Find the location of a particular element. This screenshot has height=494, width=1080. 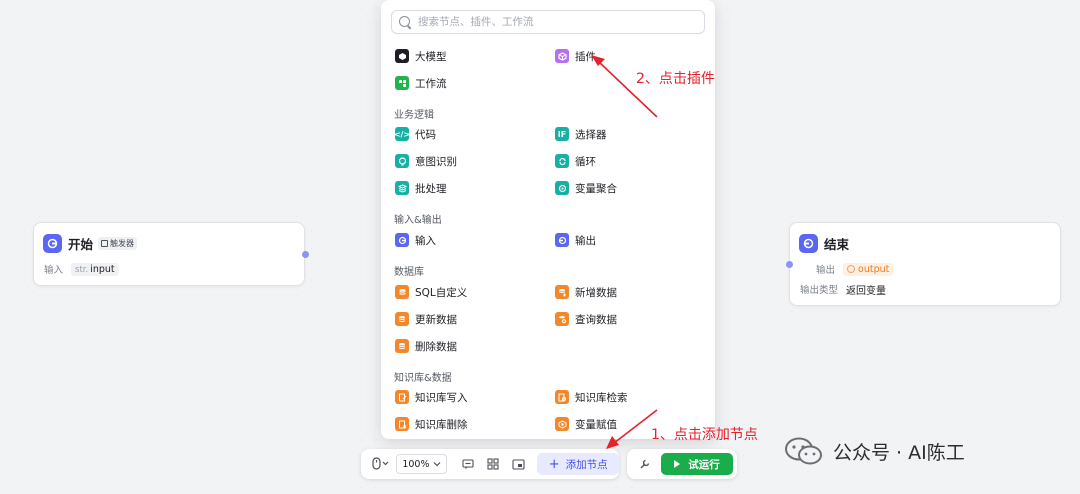

end-output-row: 输出 output is located at coordinates (938, 269).